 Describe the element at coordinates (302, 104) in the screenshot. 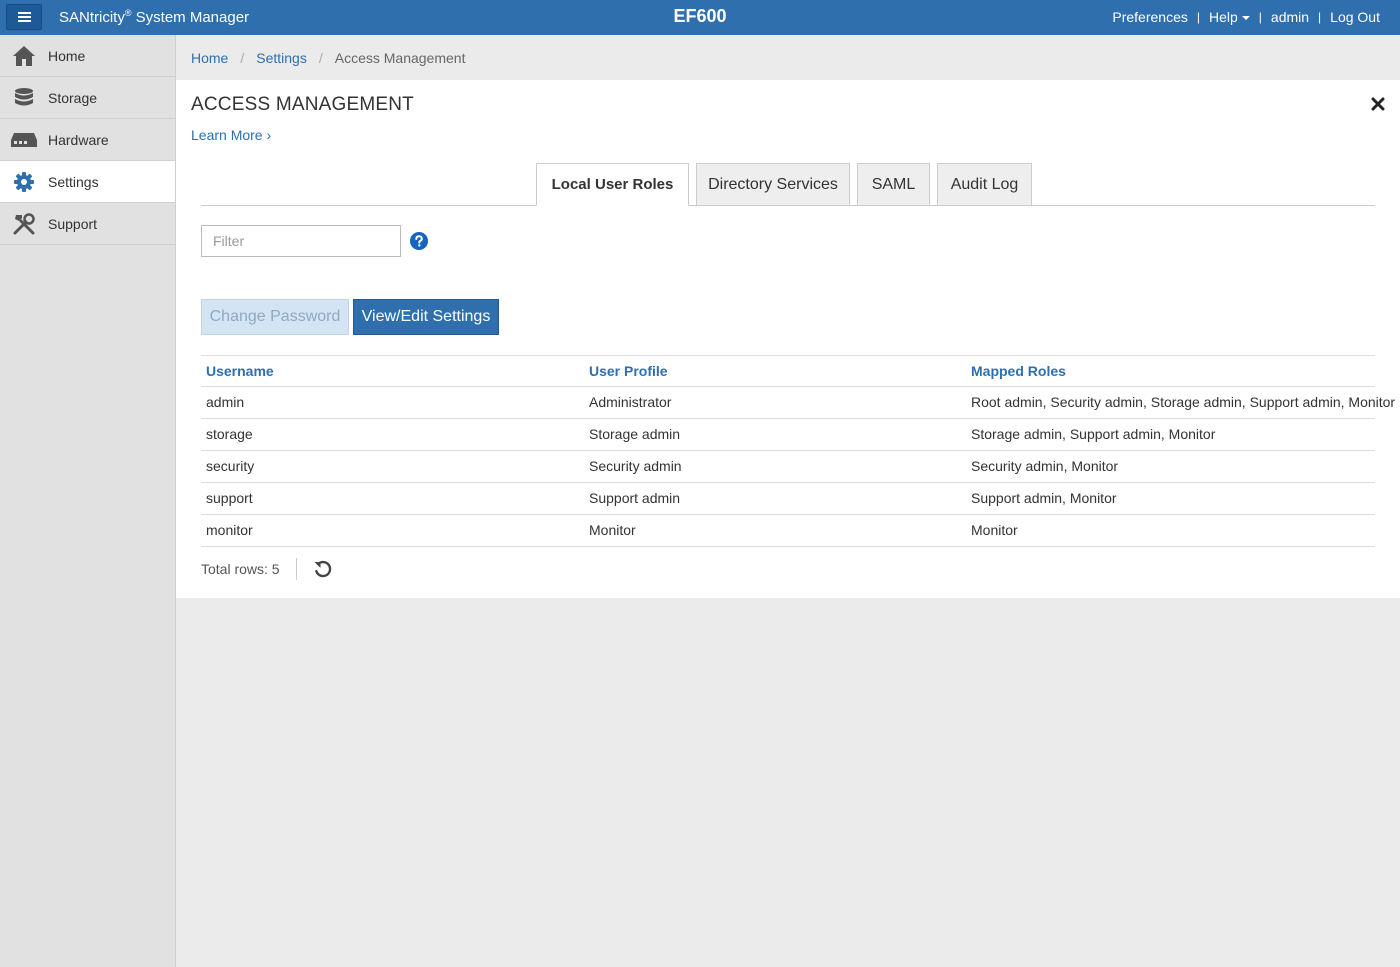

I see `page-title: ACCESS MANAGEMENT` at that location.